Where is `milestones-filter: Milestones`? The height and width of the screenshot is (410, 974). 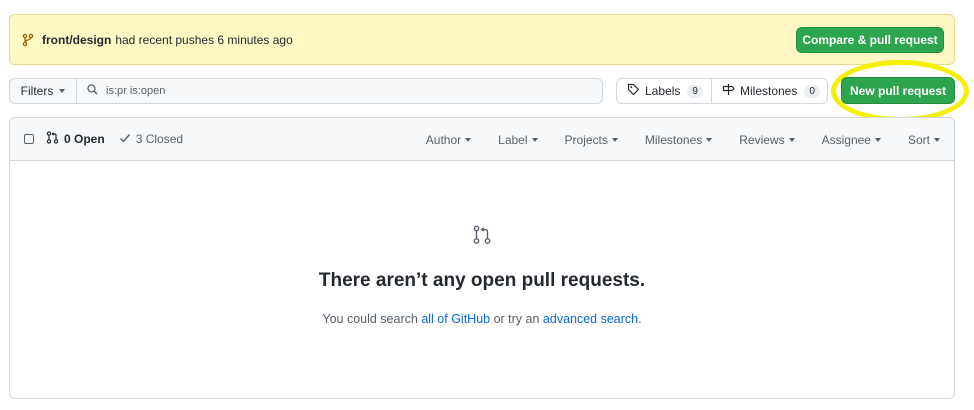 milestones-filter: Milestones is located at coordinates (678, 139).